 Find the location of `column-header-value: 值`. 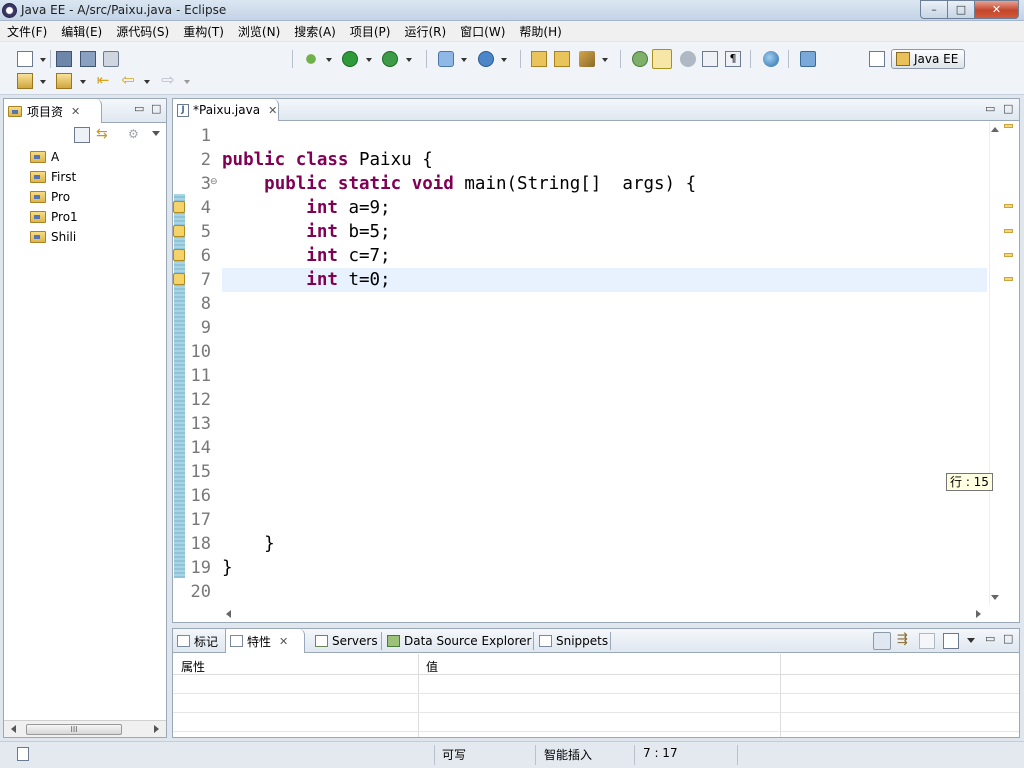

column-header-value: 值 is located at coordinates (432, 666).